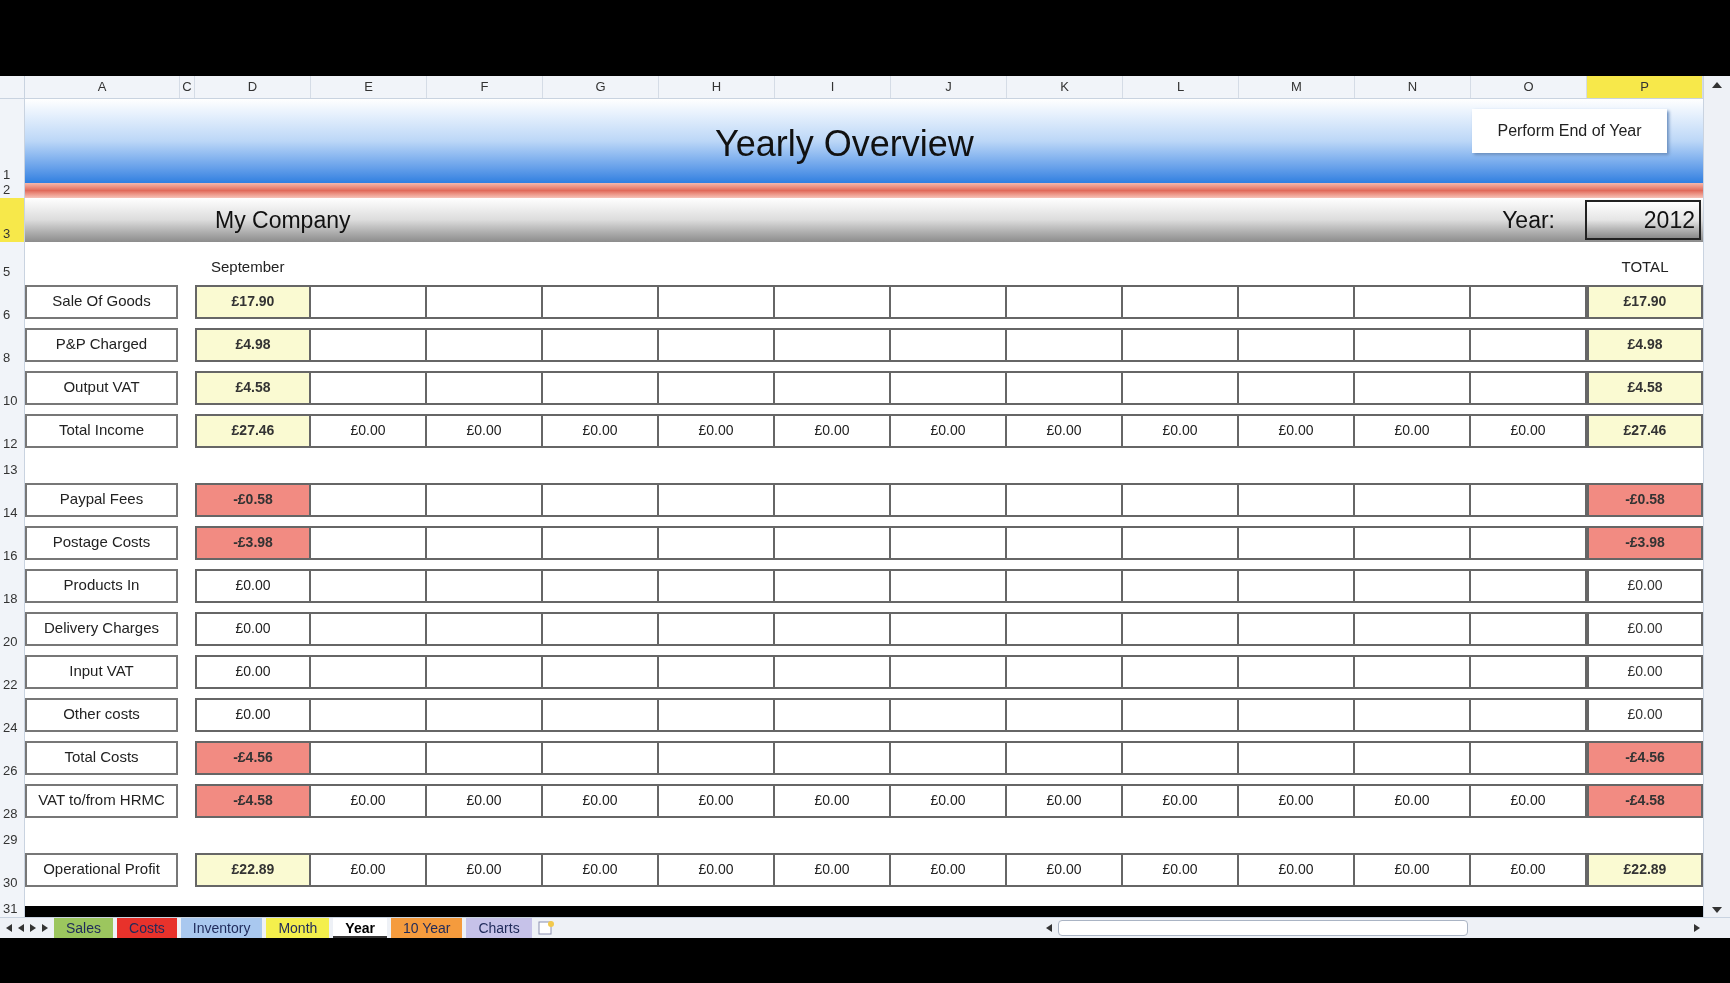  What do you see at coordinates (253, 869) in the screenshot?
I see `value-cell: £22.89` at bounding box center [253, 869].